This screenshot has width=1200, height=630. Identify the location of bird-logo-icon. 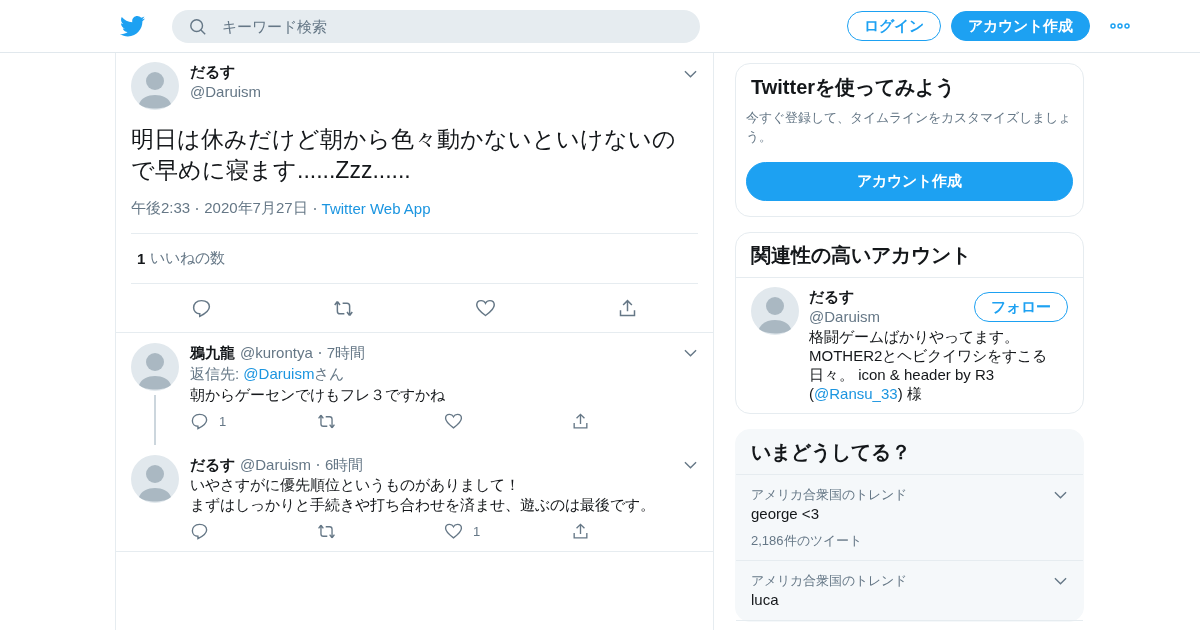
(132, 26).